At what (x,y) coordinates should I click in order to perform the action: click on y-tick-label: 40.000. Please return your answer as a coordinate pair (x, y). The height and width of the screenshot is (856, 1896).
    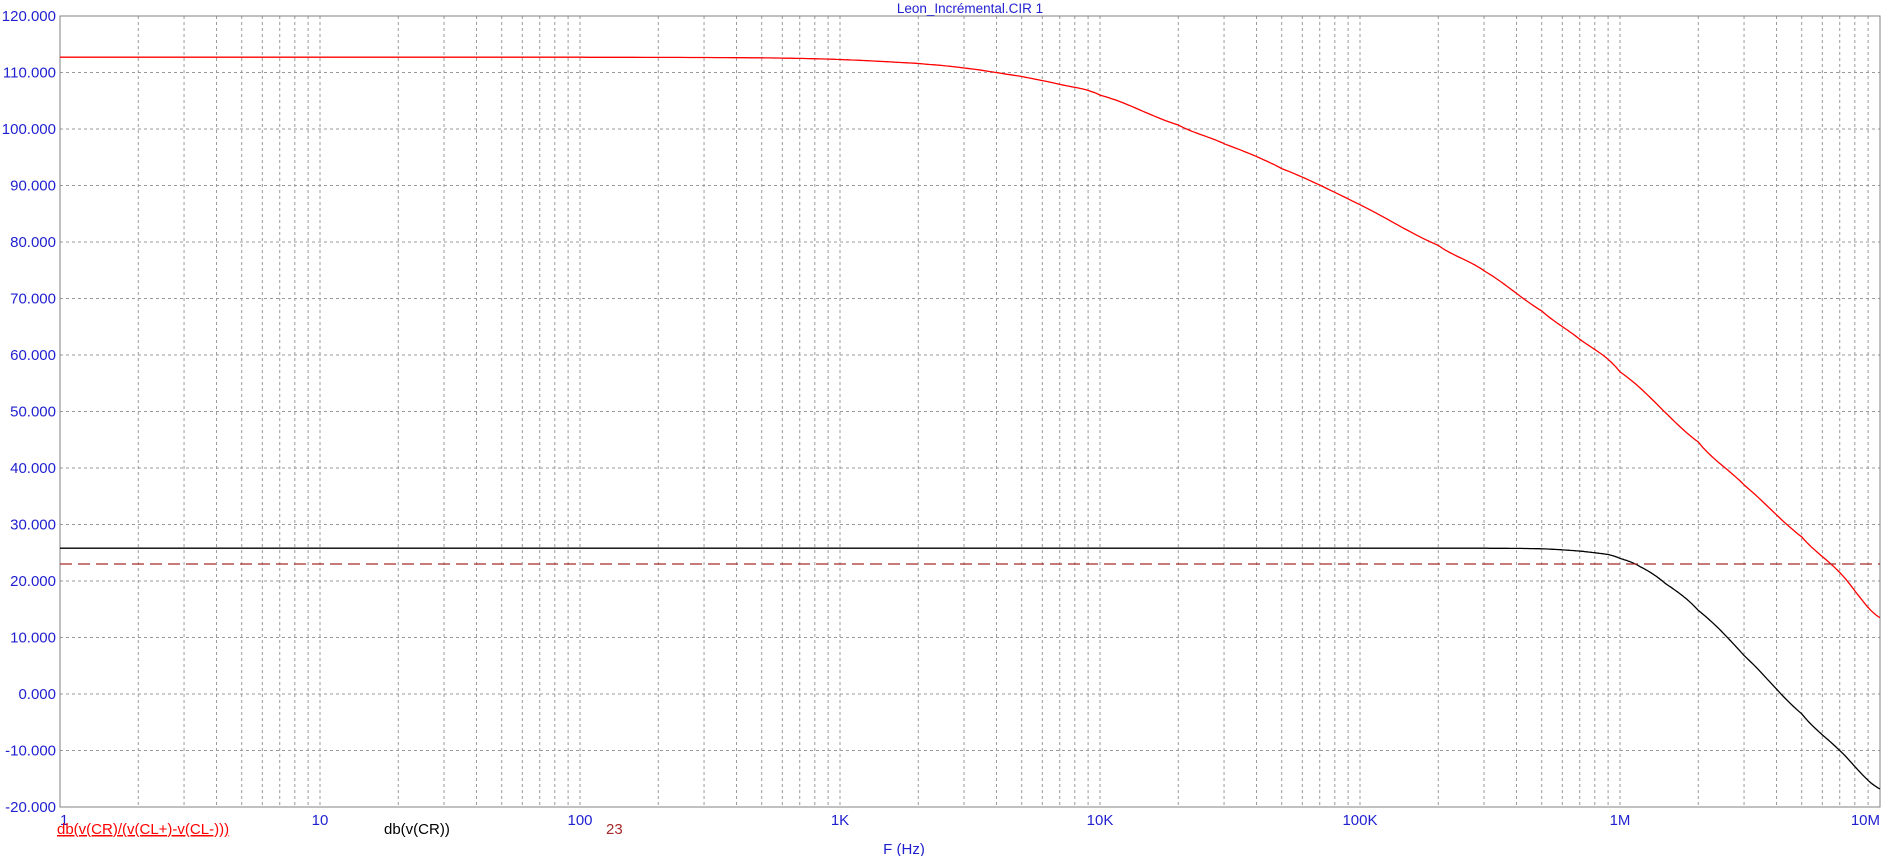
    Looking at the image, I should click on (33, 468).